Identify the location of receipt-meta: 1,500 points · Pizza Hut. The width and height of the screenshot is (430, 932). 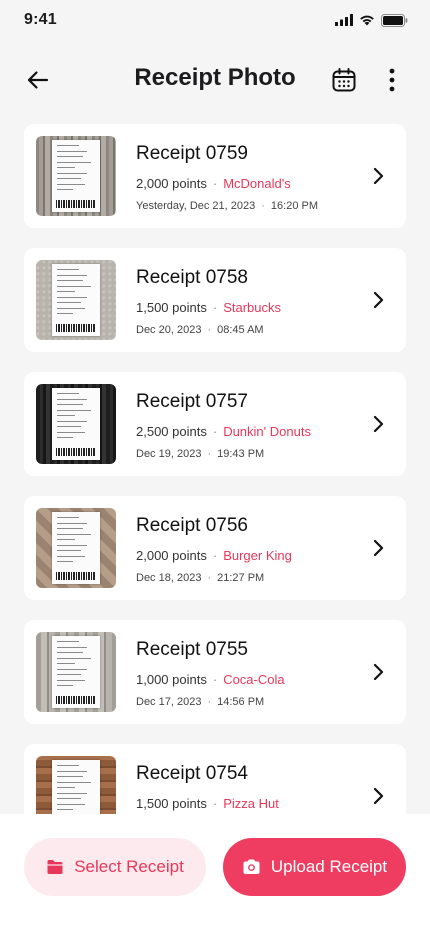
(207, 803).